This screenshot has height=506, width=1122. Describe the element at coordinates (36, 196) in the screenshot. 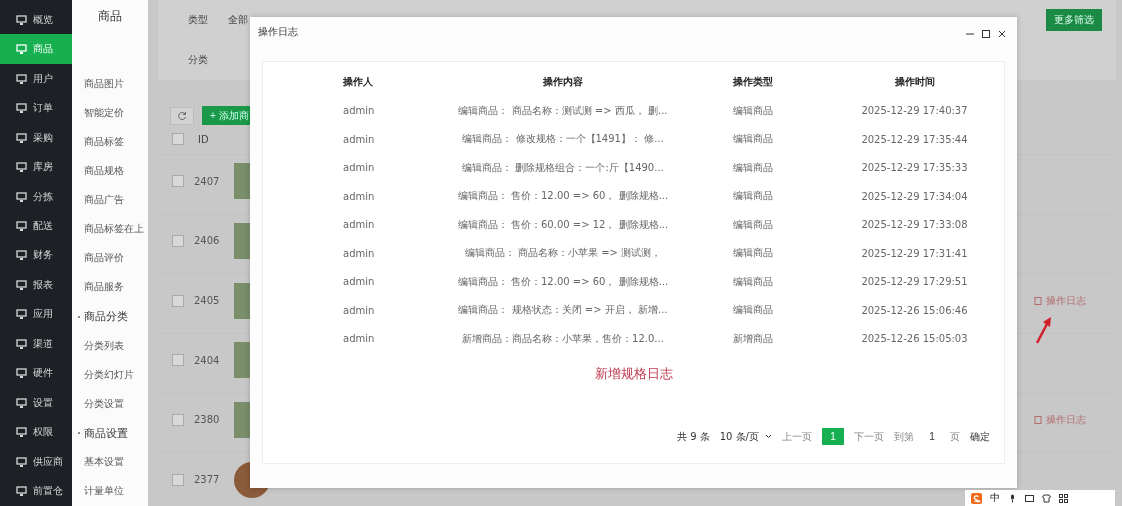

I see `nav-item: 分拣` at that location.